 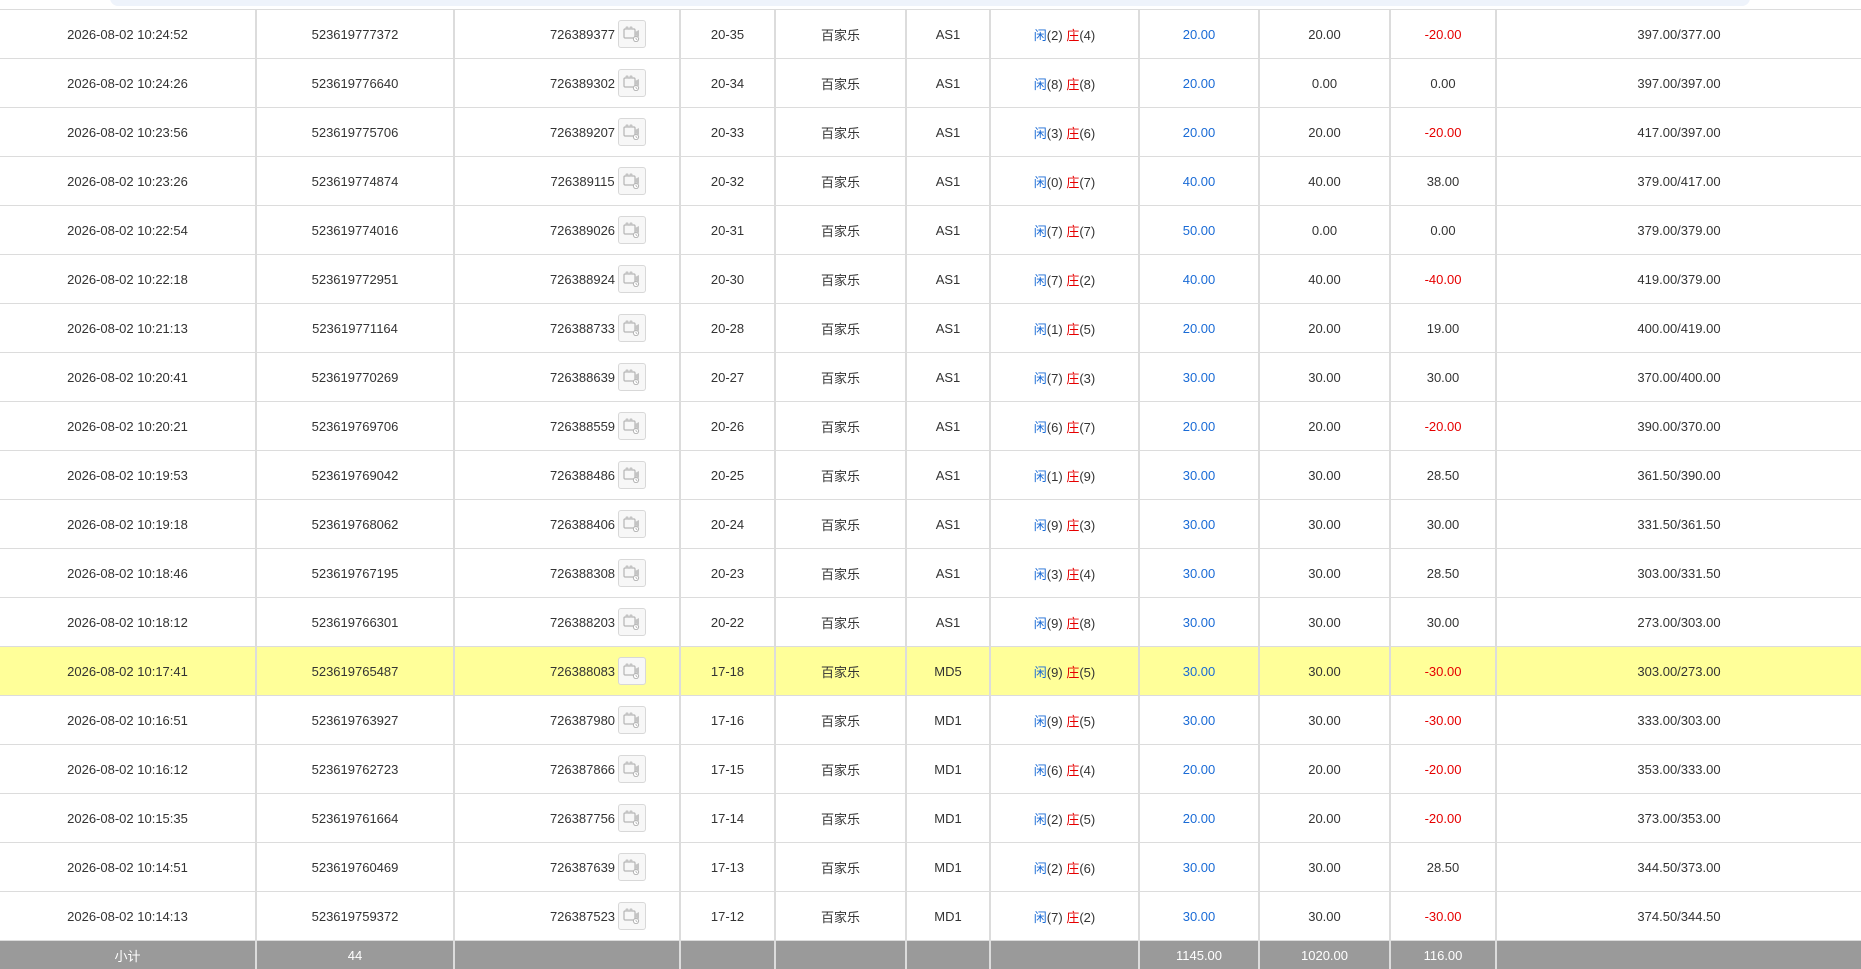 I want to click on cell-result: 闲(1) 庄(5), so click(x=1064, y=328).